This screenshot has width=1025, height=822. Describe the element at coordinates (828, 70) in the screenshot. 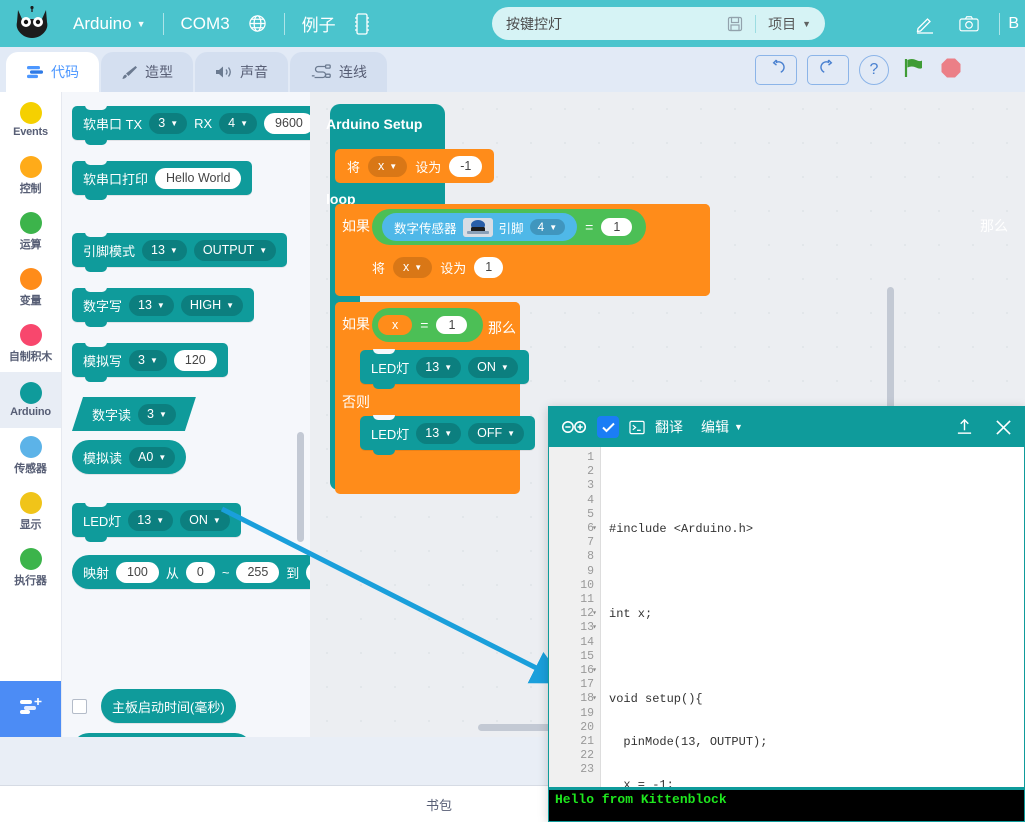

I see `redo-button` at that location.